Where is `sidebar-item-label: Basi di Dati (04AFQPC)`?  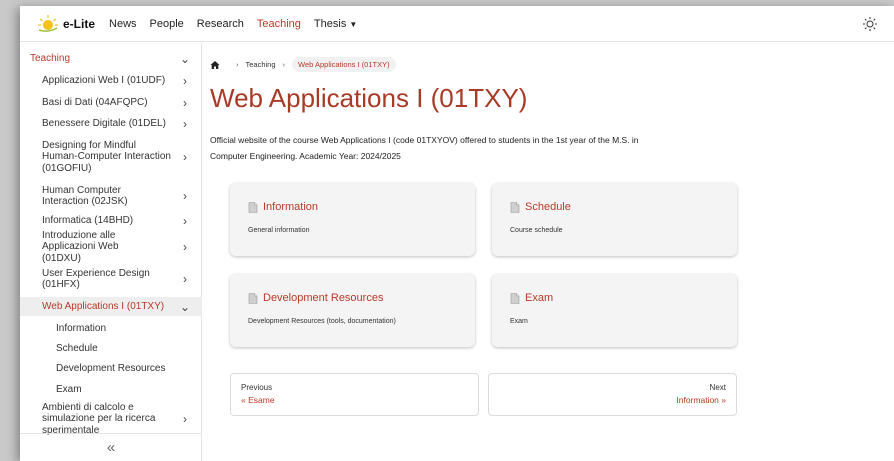 sidebar-item-label: Basi di Dati (04AFQPC) is located at coordinates (95, 103).